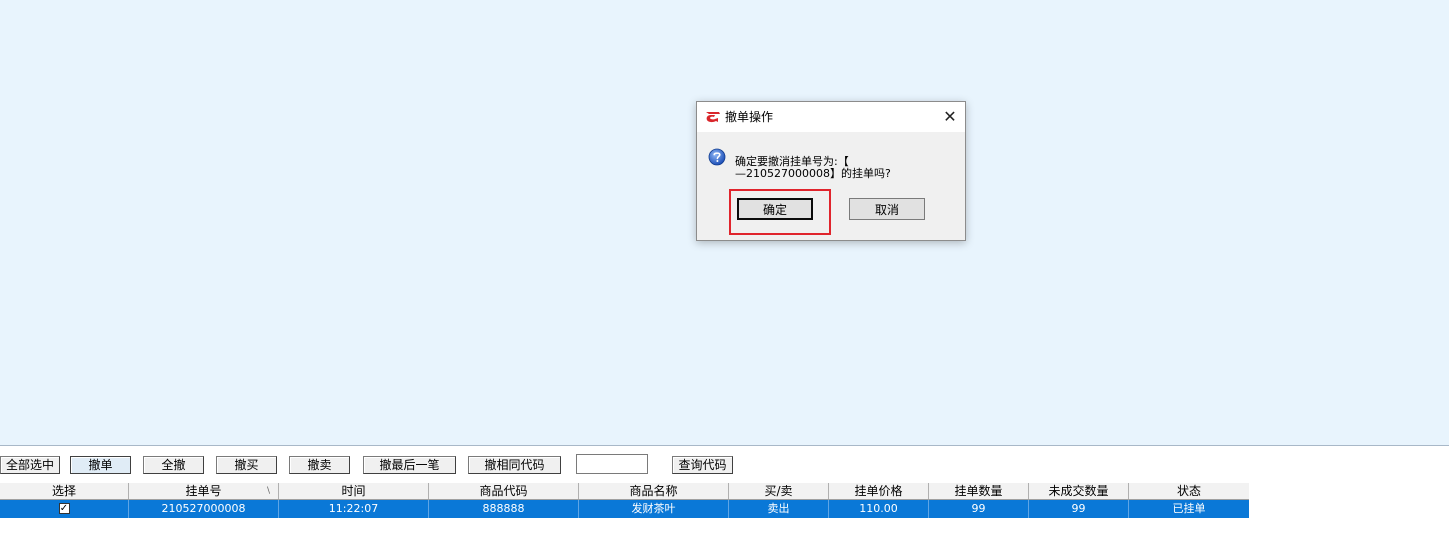 The width and height of the screenshot is (1449, 535). Describe the element at coordinates (950, 117) in the screenshot. I see `close-icon: ✕` at that location.